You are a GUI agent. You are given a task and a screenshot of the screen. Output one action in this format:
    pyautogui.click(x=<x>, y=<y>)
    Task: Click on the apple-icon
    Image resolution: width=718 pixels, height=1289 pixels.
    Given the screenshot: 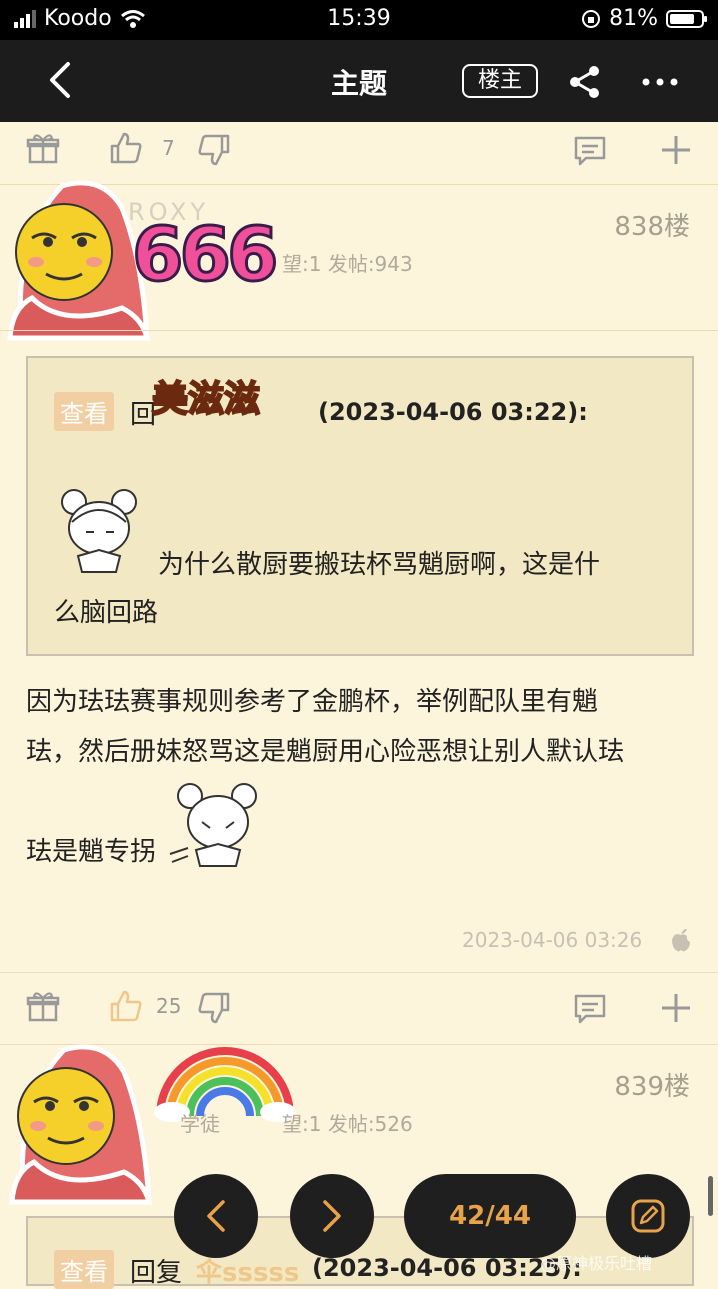 What is the action you would take?
    pyautogui.click(x=681, y=940)
    